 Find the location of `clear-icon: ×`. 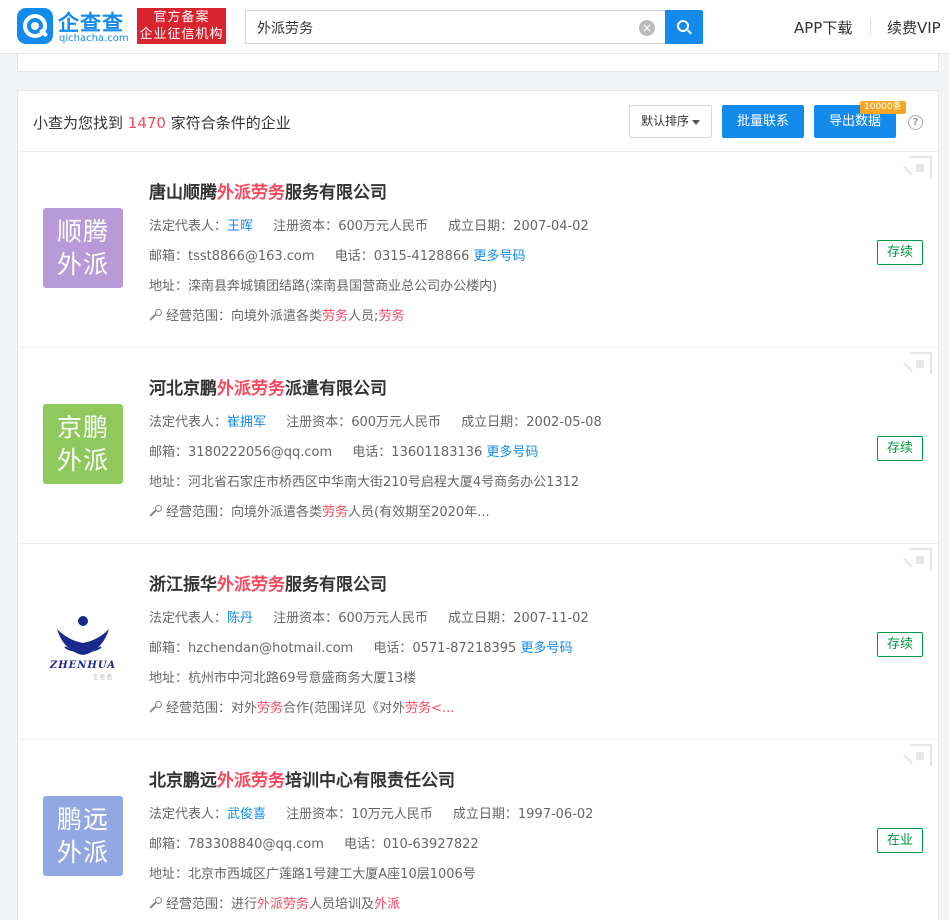

clear-icon: × is located at coordinates (647, 28).